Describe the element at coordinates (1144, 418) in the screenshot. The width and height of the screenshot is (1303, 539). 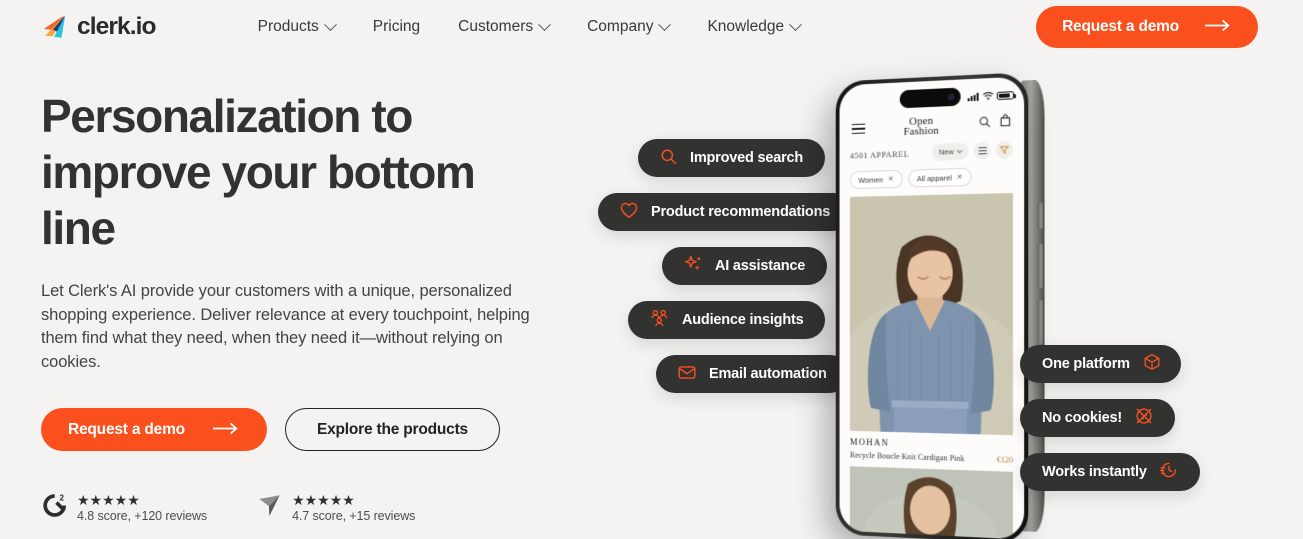
I see `cookie-crossed-icon` at that location.